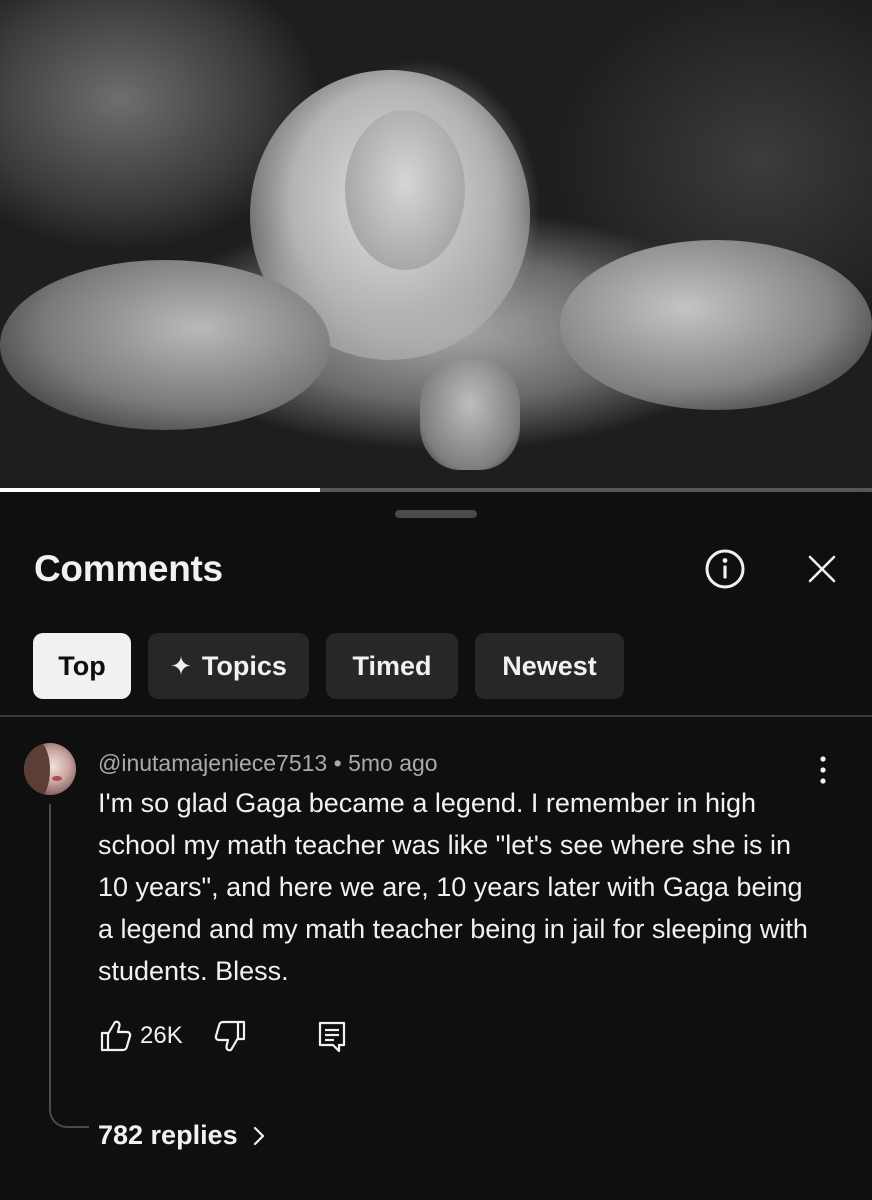 The width and height of the screenshot is (872, 1200). Describe the element at coordinates (405, 190) in the screenshot. I see `video-frame-face` at that location.